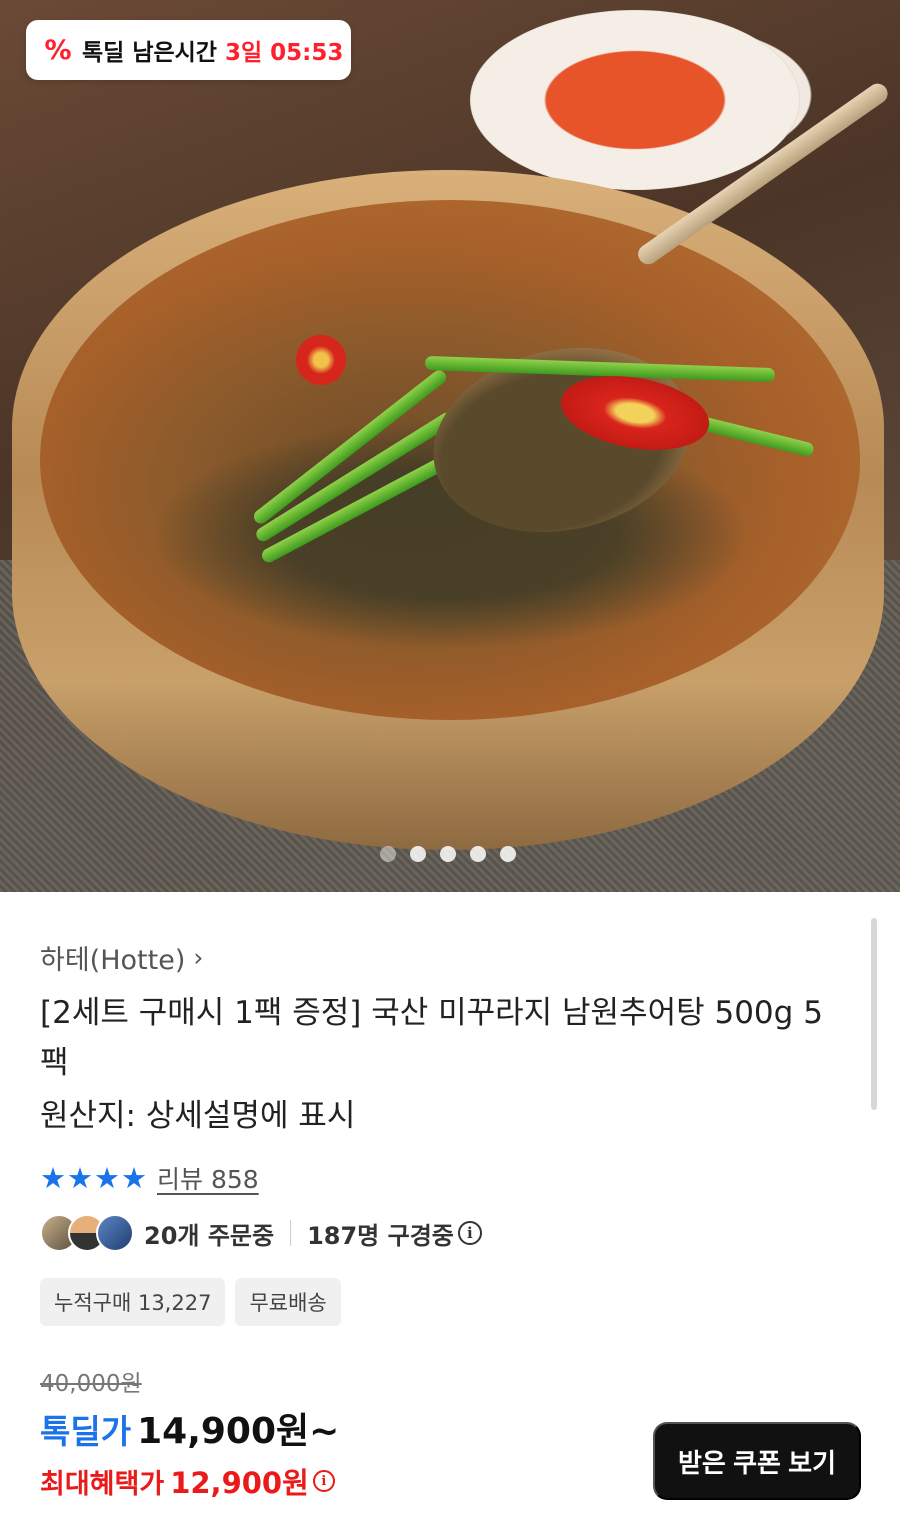 The image size is (900, 1513). What do you see at coordinates (198, 957) in the screenshot?
I see `chevron-right-icon: ›` at bounding box center [198, 957].